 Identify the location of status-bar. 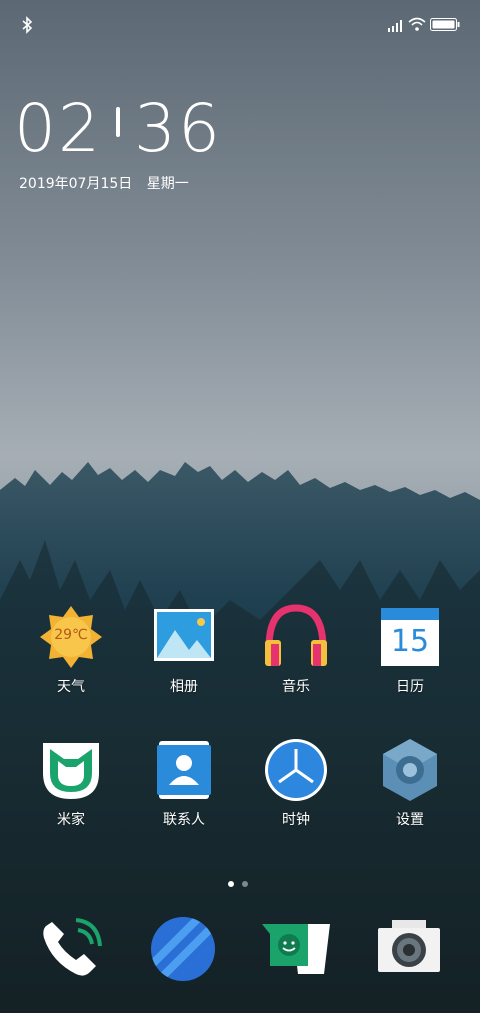
(240, 25).